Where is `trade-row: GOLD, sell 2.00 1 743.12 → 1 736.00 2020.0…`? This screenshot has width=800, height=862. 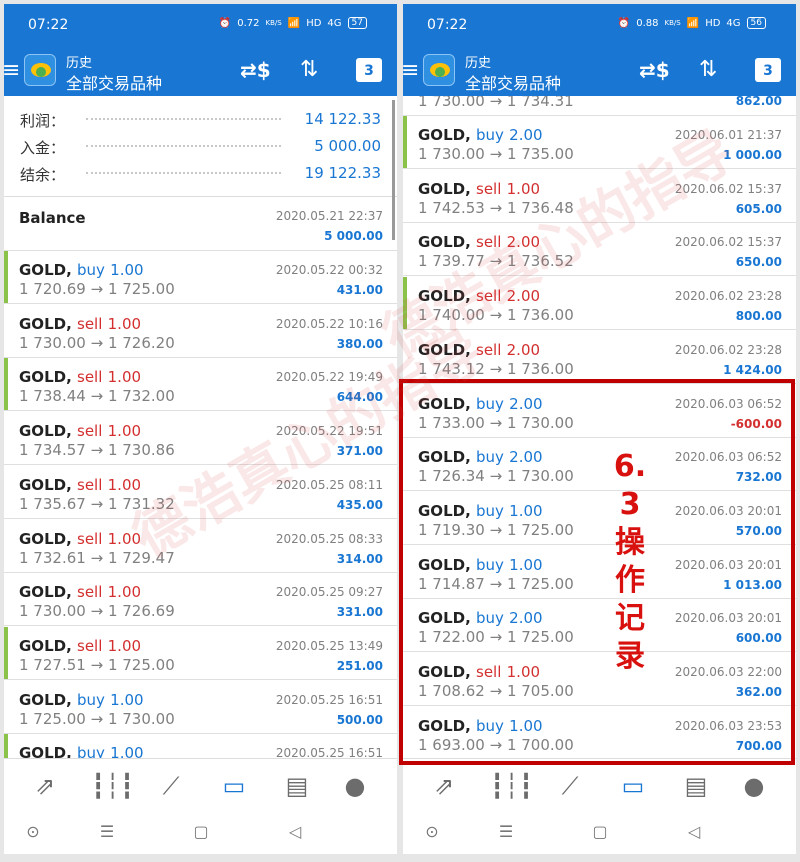 trade-row: GOLD, sell 2.00 1 743.12 → 1 736.00 2020.0… is located at coordinates (599, 357).